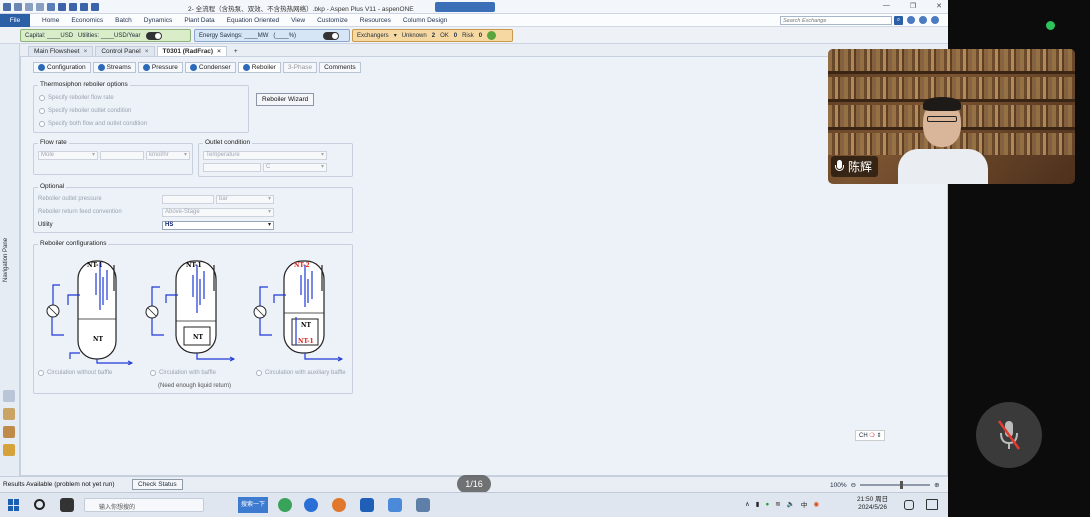 The height and width of the screenshot is (517, 1090). What do you see at coordinates (123, 20) in the screenshot?
I see `menu-batch: Batch` at bounding box center [123, 20].